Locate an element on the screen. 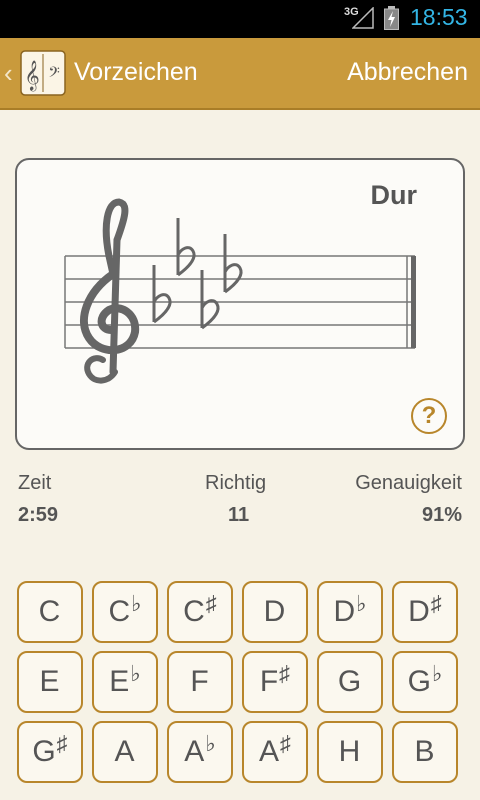 The height and width of the screenshot is (800, 480). status-bar: 3G 18:53 is located at coordinates (240, 19).